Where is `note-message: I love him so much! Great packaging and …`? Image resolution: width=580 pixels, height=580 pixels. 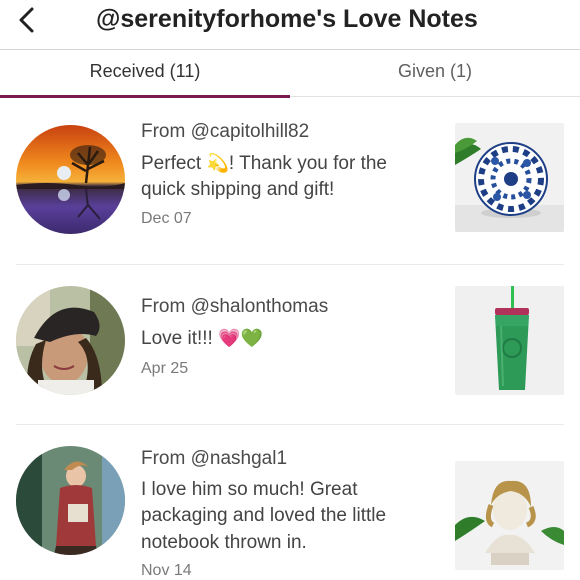 note-message: I love him so much! Great packaging and … is located at coordinates (286, 516).